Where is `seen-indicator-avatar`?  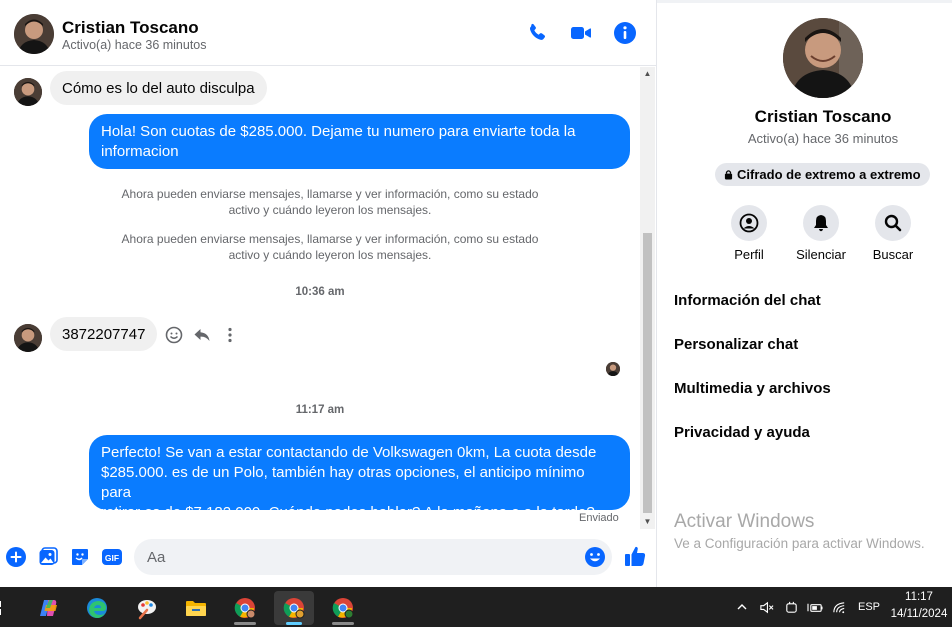
seen-indicator-avatar is located at coordinates (613, 369).